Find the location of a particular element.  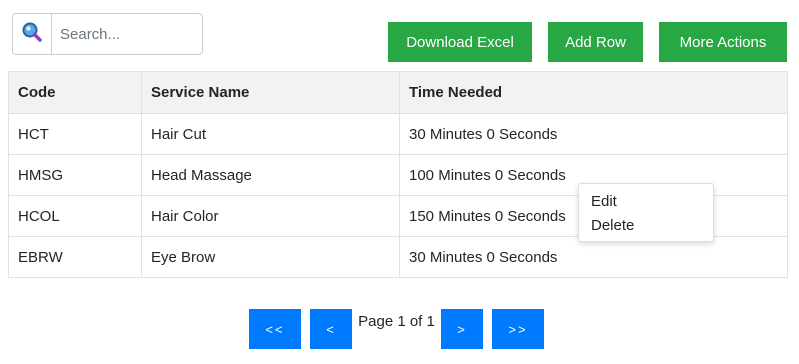

next-page-button: > is located at coordinates (462, 329).